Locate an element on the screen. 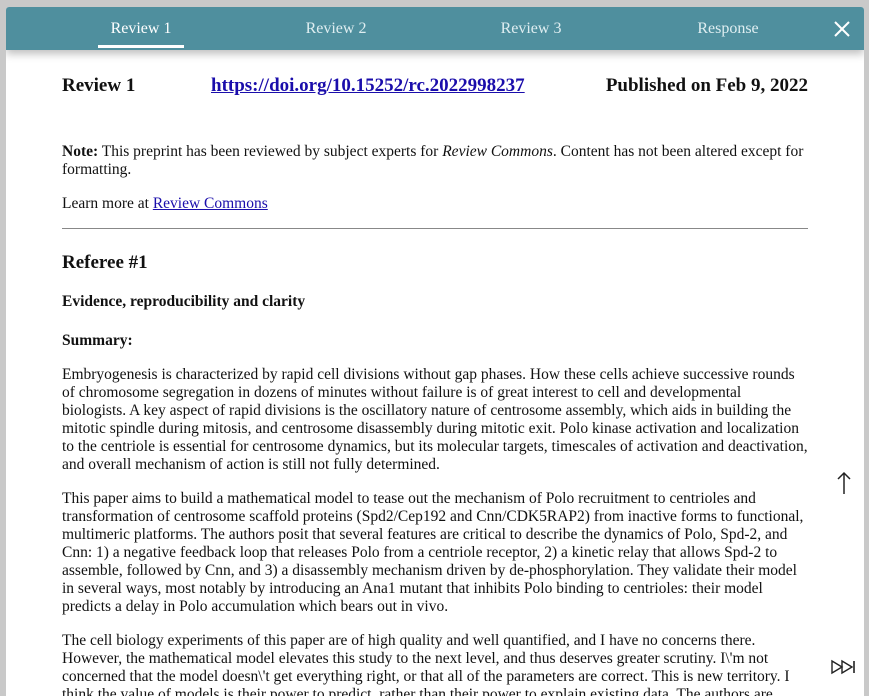 Image resolution: width=869 pixels, height=696 pixels. tab-response: Response is located at coordinates (728, 28).